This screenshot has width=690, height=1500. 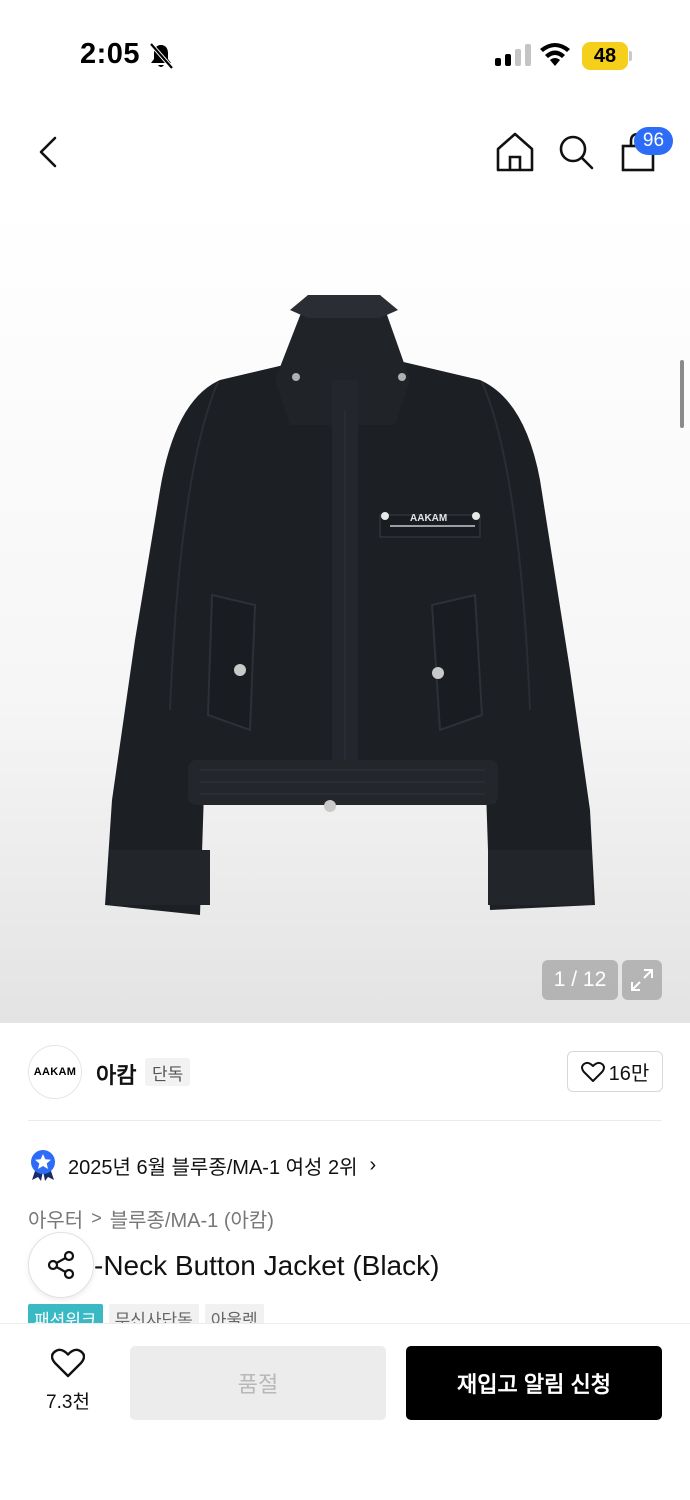 I want to click on share-icon, so click(x=61, y=1265).